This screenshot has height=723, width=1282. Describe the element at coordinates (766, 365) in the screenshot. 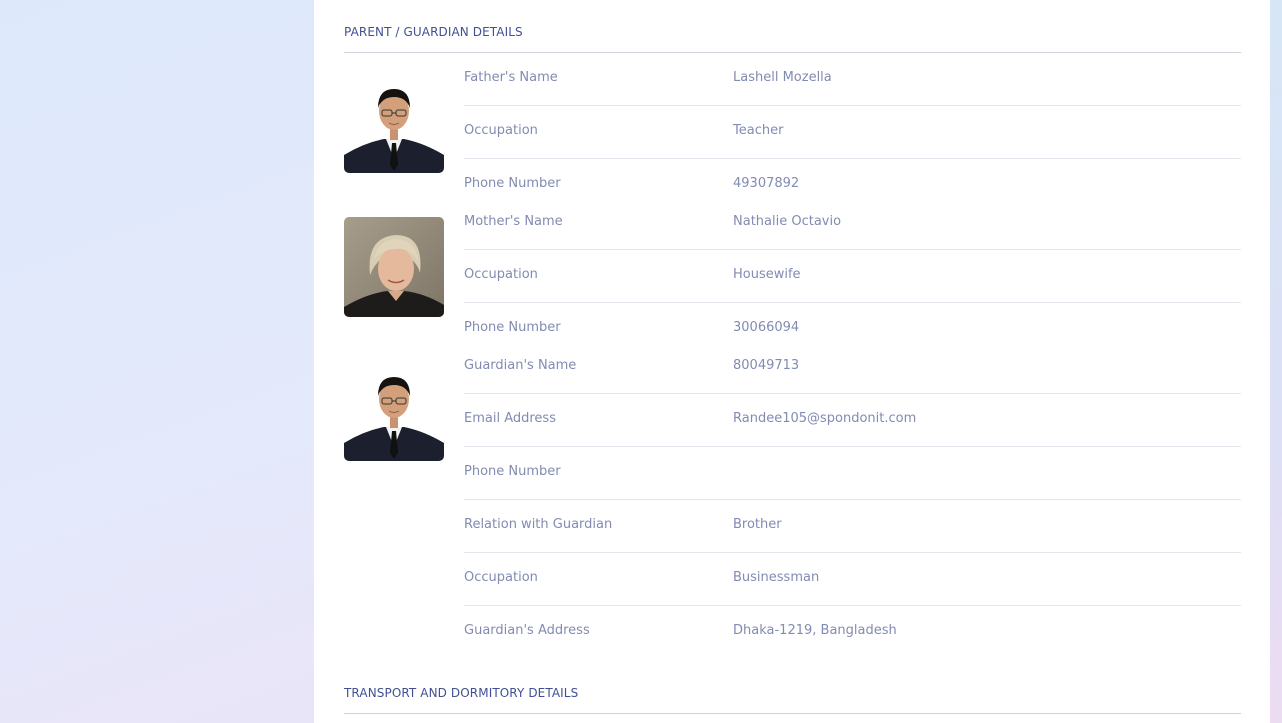

I see `field-value: 80049713` at that location.